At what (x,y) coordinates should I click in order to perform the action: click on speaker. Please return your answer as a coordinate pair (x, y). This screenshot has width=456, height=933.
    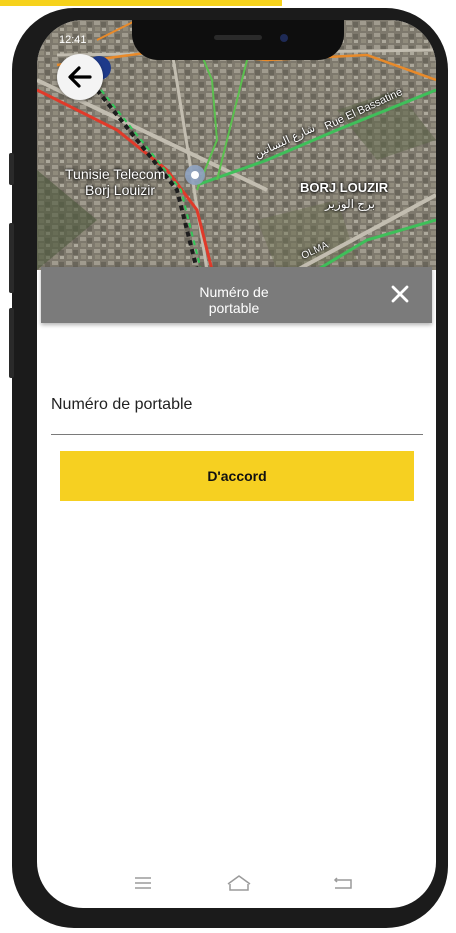
    Looking at the image, I should click on (238, 37).